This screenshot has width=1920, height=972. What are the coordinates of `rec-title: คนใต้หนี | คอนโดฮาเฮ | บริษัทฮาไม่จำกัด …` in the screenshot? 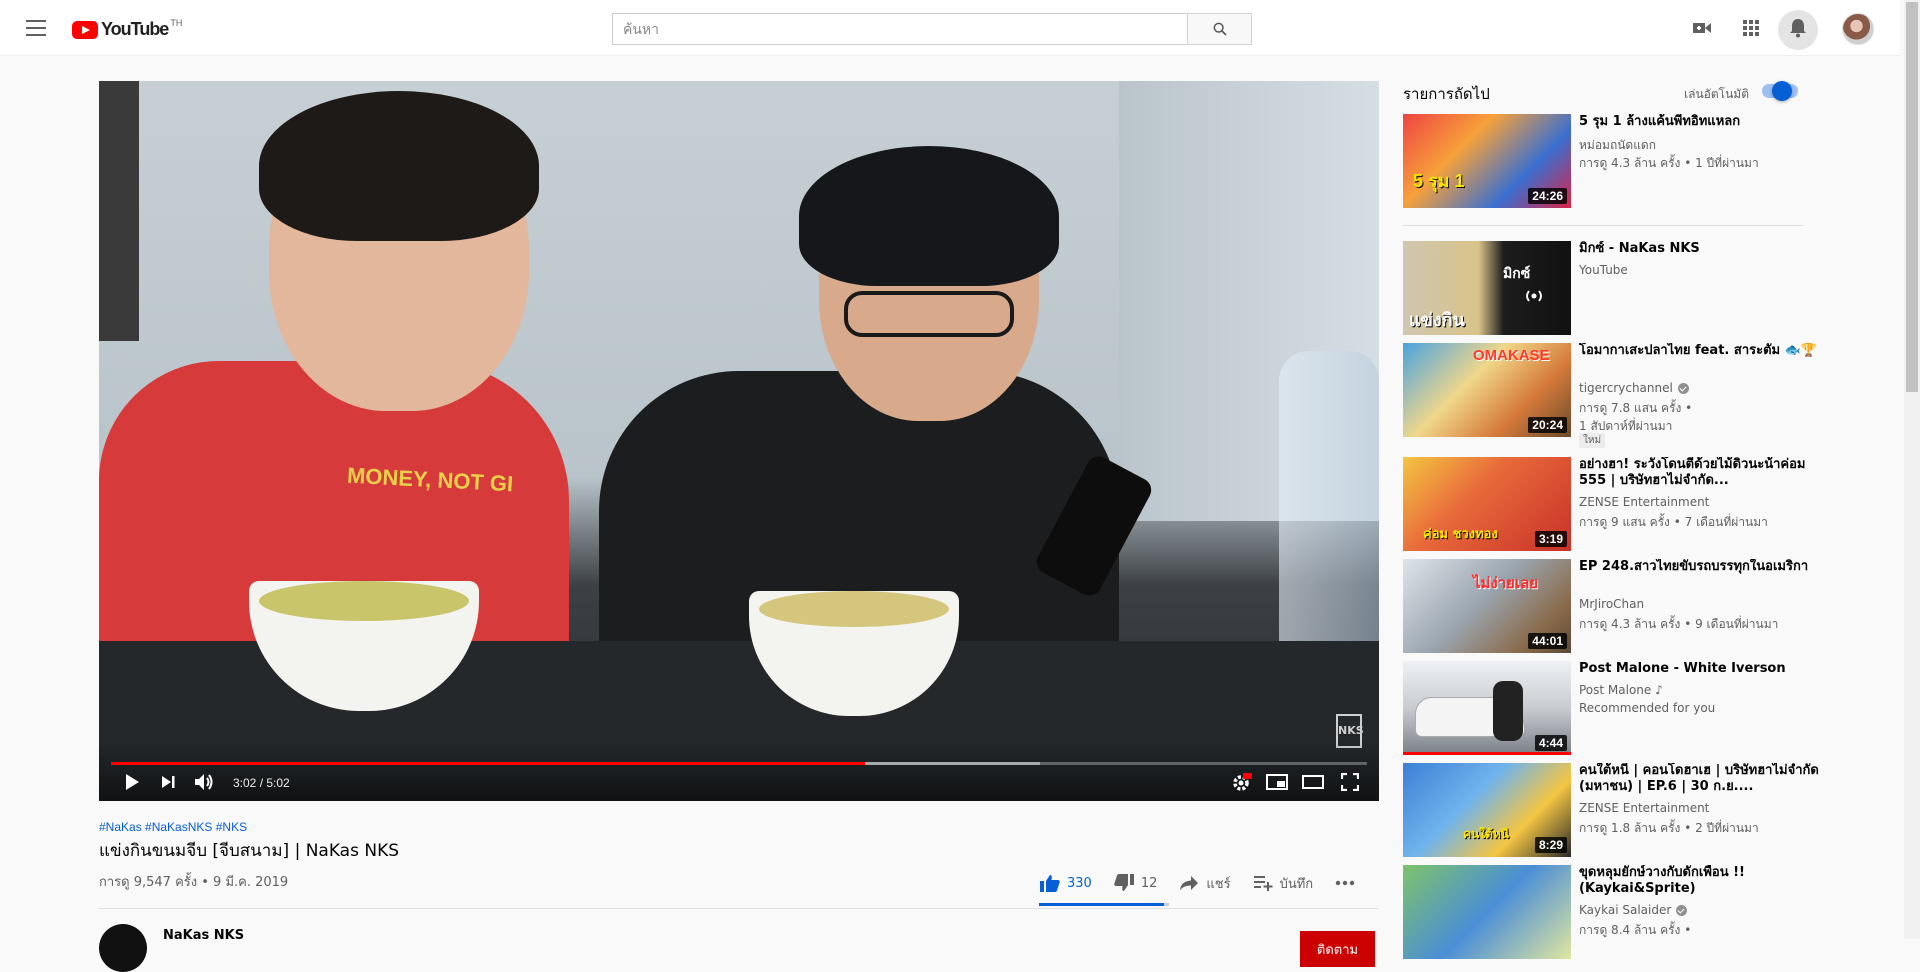 It's located at (1699, 779).